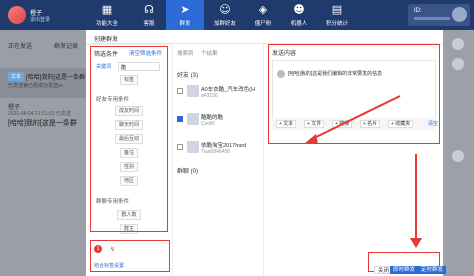 The image size is (474, 276). I want to click on message-icon, so click(281, 74).